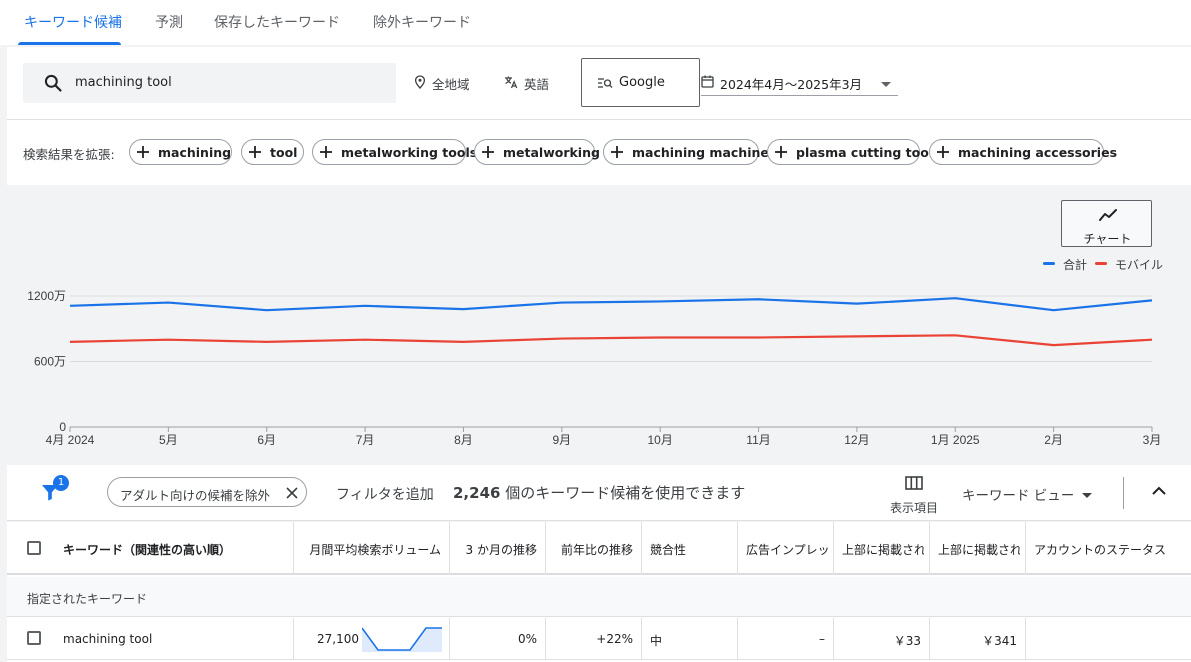 This screenshot has width=1191, height=662. Describe the element at coordinates (1075, 265) in the screenshot. I see `legend-label-total: 合計` at that location.